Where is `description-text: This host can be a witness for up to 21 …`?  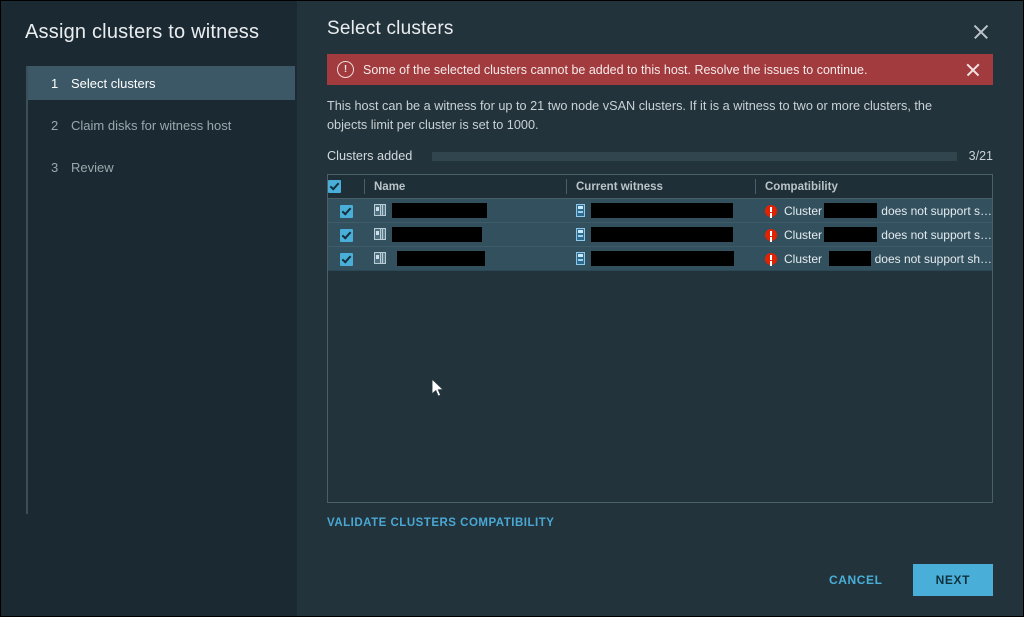 description-text: This host can be a witness for up to 21 … is located at coordinates (630, 115).